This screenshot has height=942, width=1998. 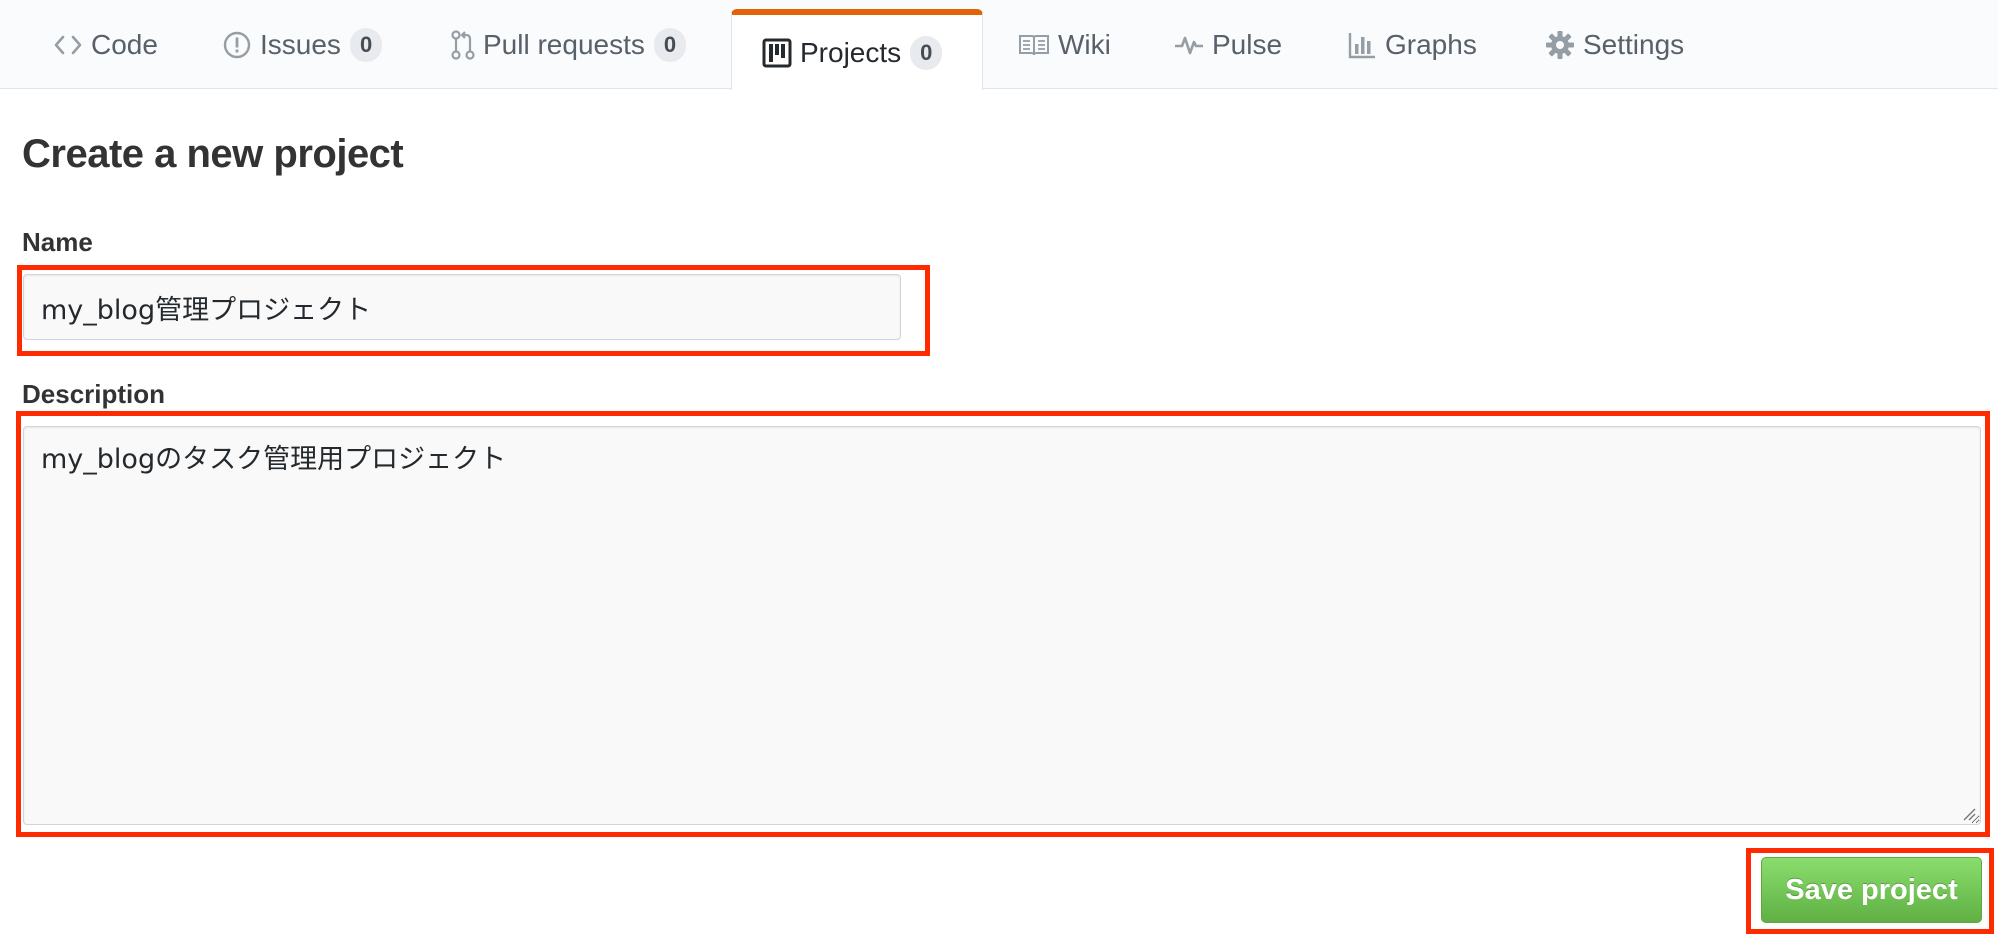 What do you see at coordinates (1634, 44) in the screenshot?
I see `tab-label: Settings` at bounding box center [1634, 44].